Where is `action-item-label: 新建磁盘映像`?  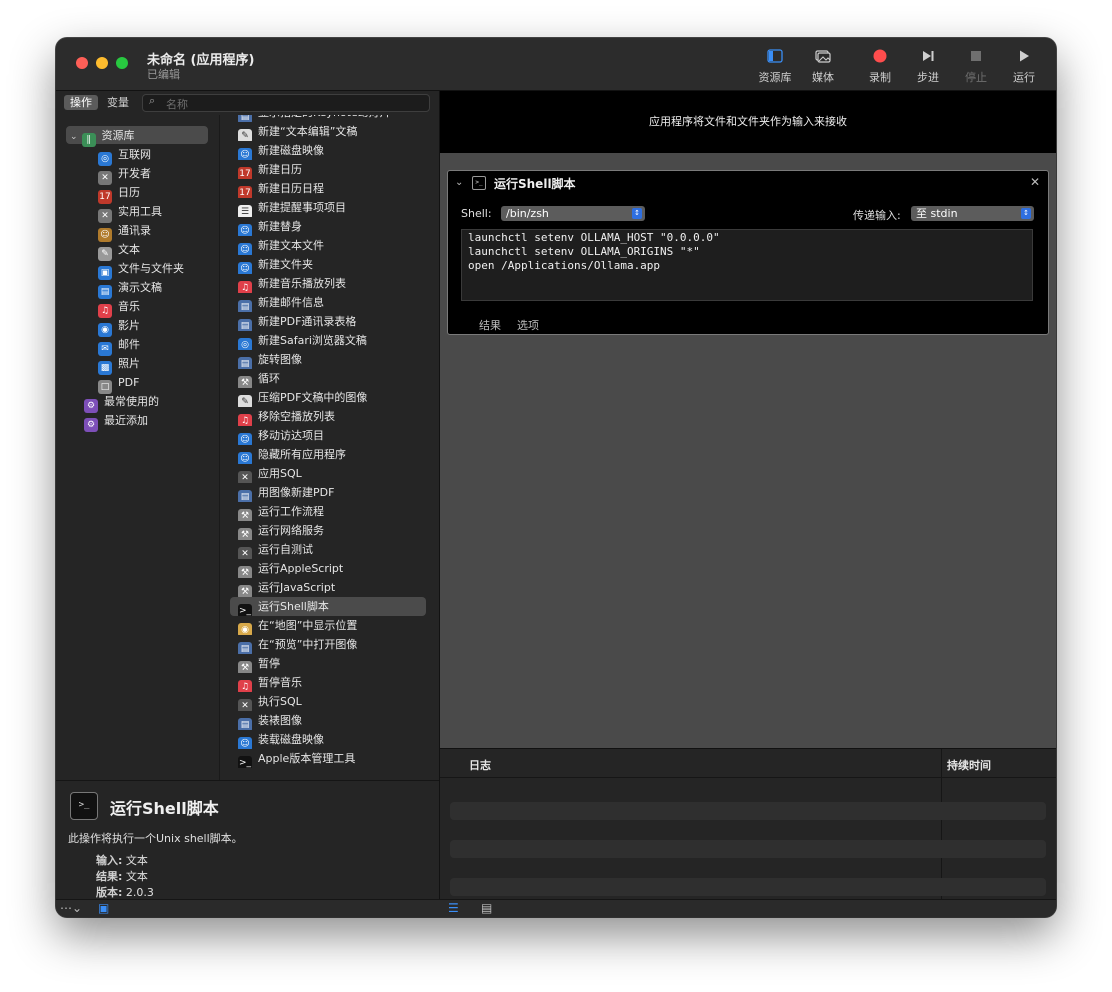
action-item-label: 新建磁盘映像 is located at coordinates (291, 150).